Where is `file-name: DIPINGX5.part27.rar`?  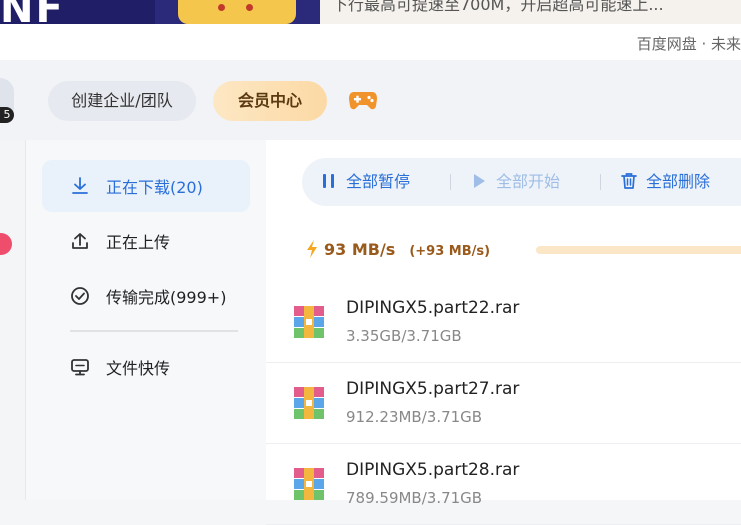
file-name: DIPINGX5.part27.rar is located at coordinates (433, 389).